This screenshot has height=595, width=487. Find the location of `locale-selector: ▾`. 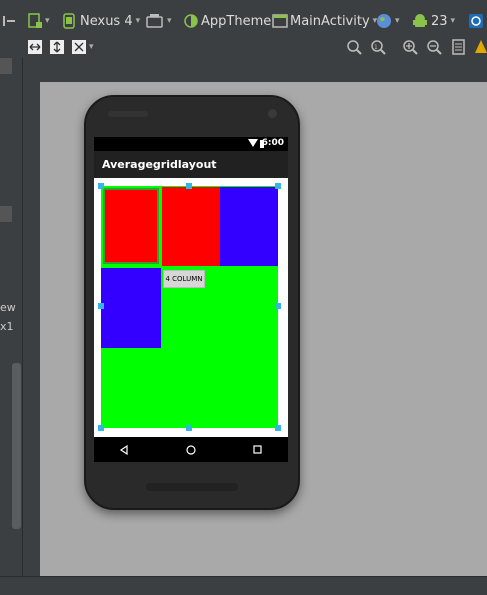

locale-selector: ▾ is located at coordinates (388, 21).